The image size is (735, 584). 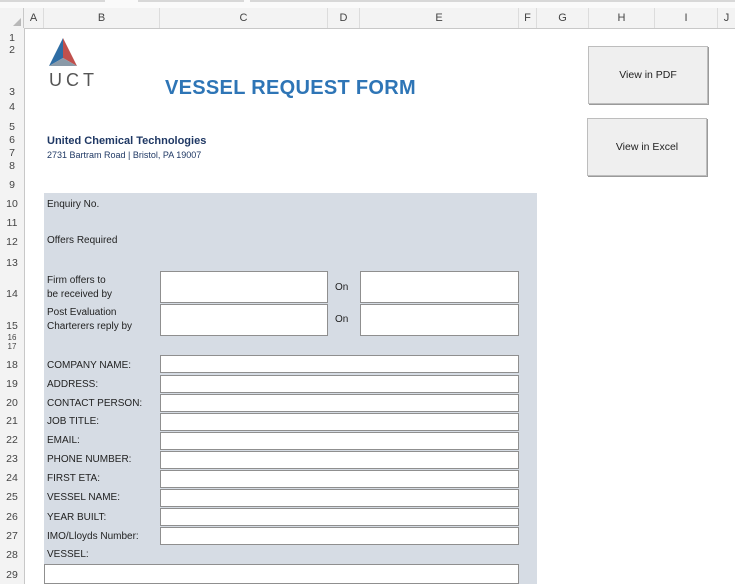 I want to click on row-header-2: 2, so click(x=12, y=50).